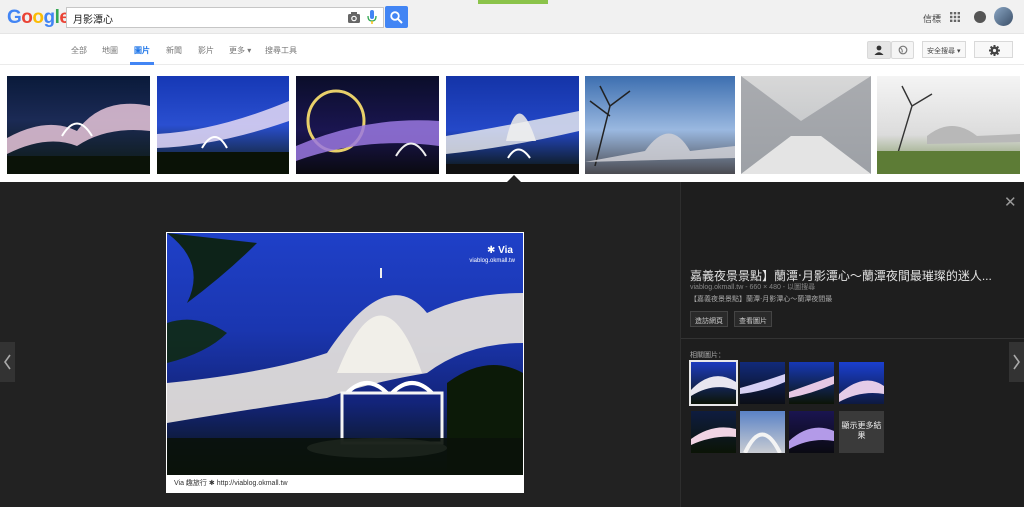  I want to click on mic-icon, so click(372, 17).